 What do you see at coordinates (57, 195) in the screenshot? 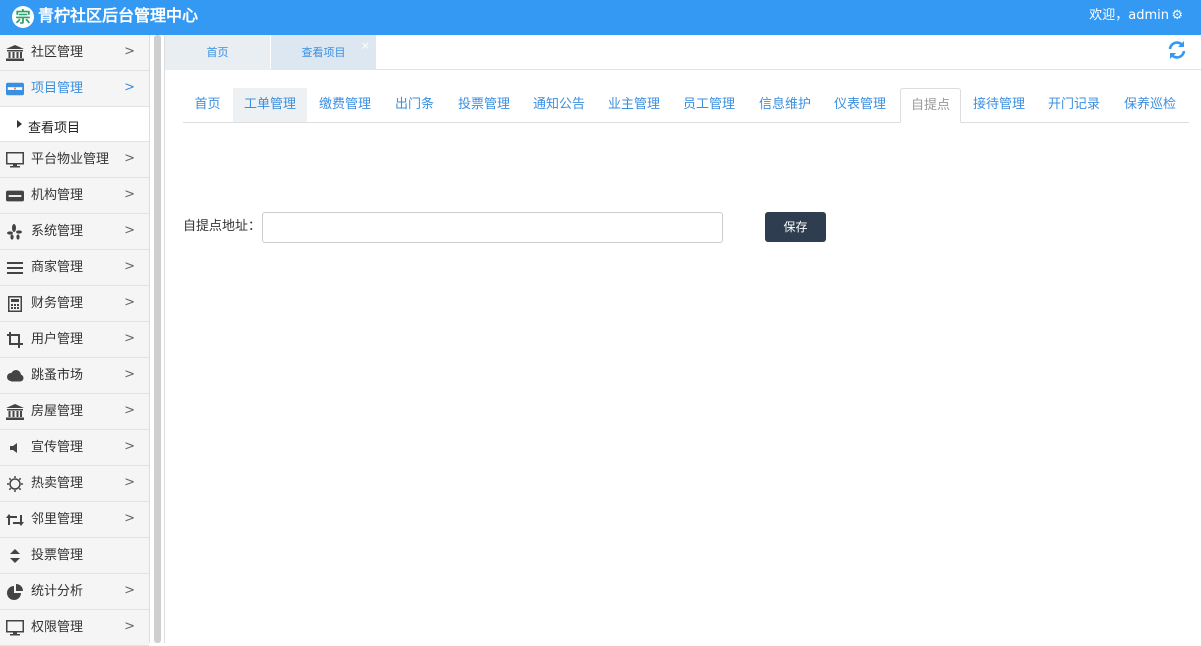
I see `sidebar-item-label: 机构管理` at bounding box center [57, 195].